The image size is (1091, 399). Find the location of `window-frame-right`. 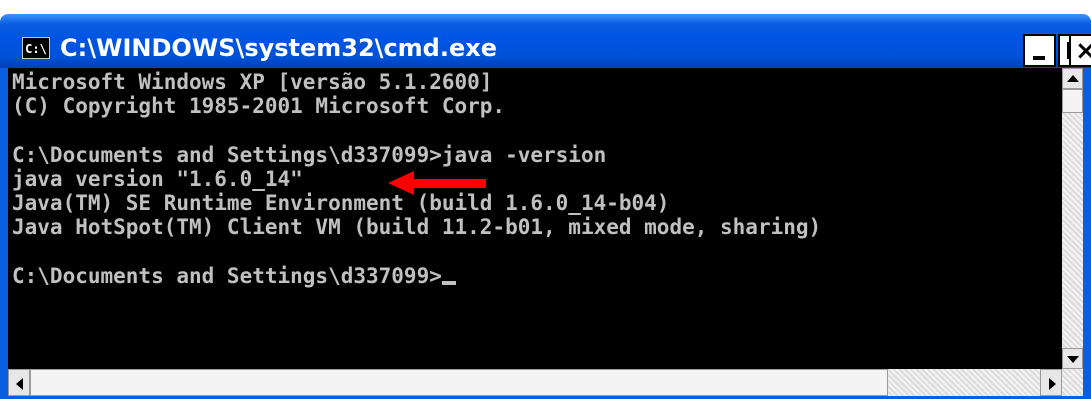

window-frame-right is located at coordinates (1087, 233).